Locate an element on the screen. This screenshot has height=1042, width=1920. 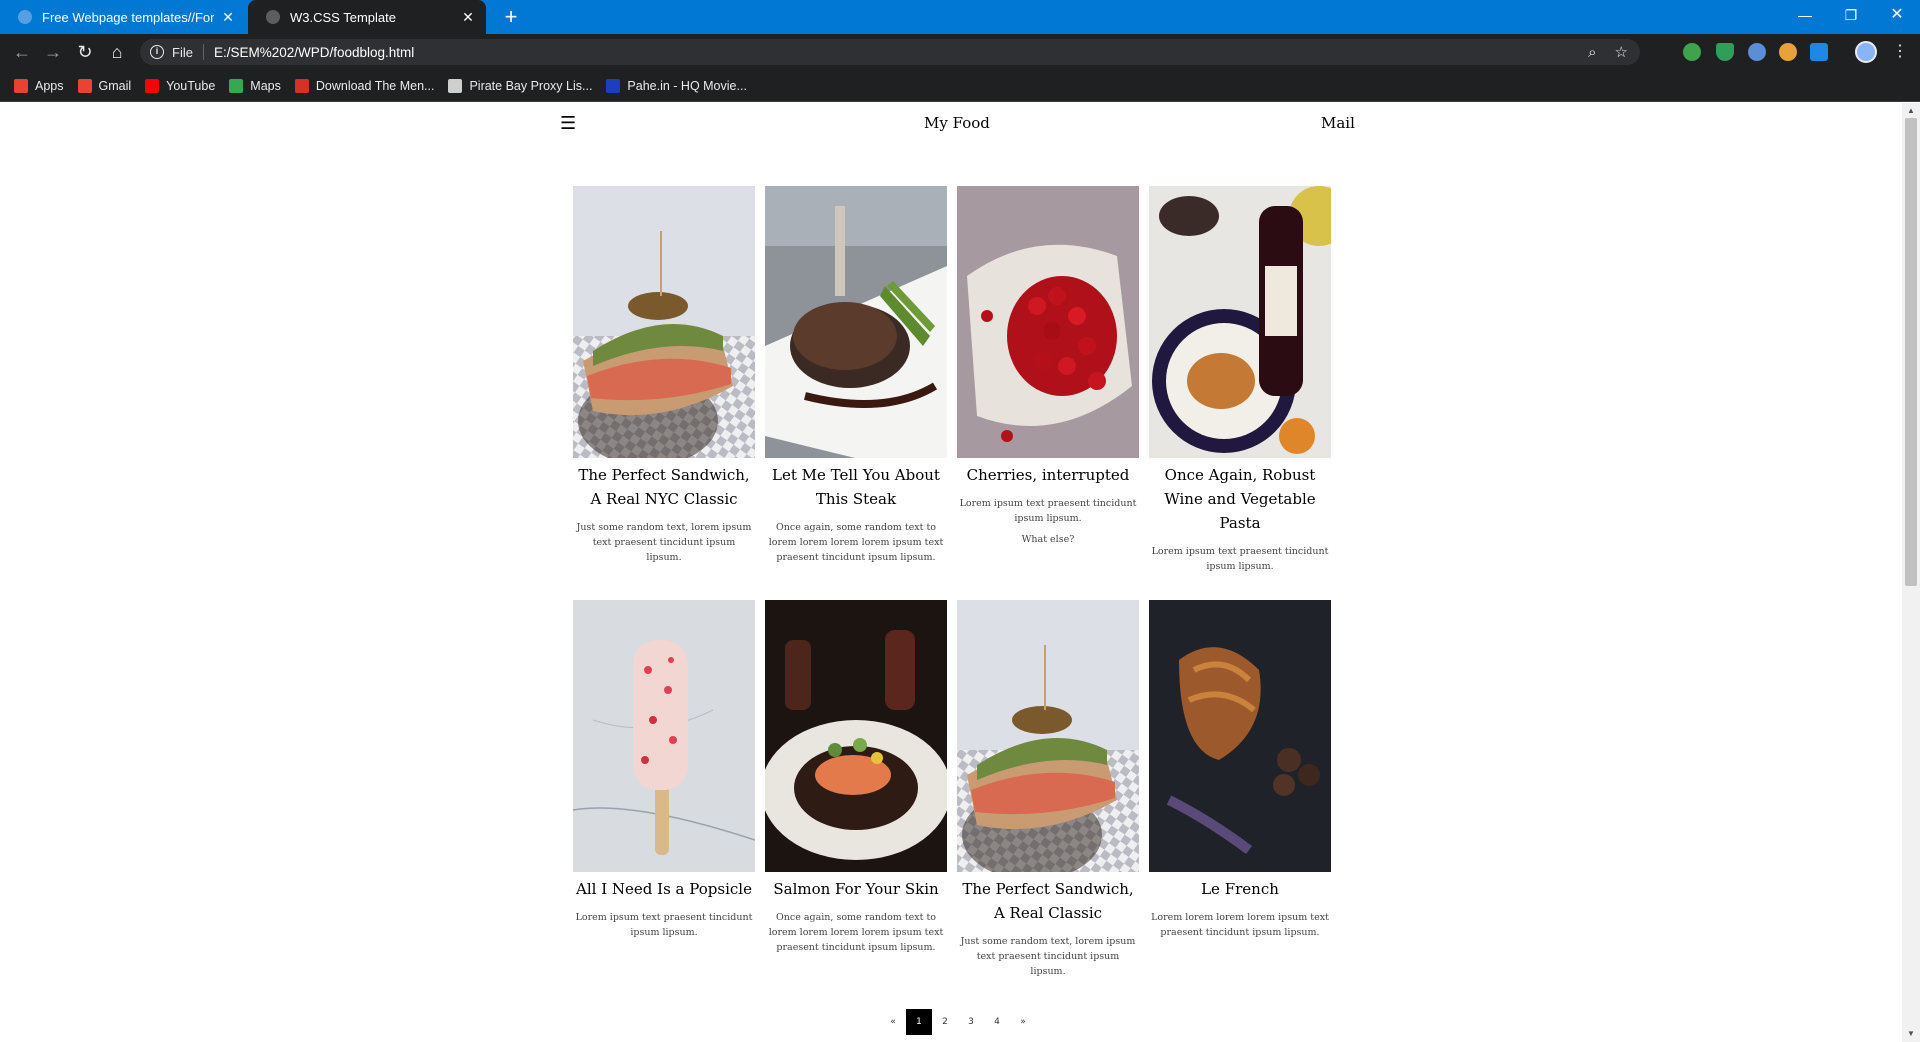
url-text: E:/SEM%202/WPD/foodblog.html is located at coordinates (314, 52).